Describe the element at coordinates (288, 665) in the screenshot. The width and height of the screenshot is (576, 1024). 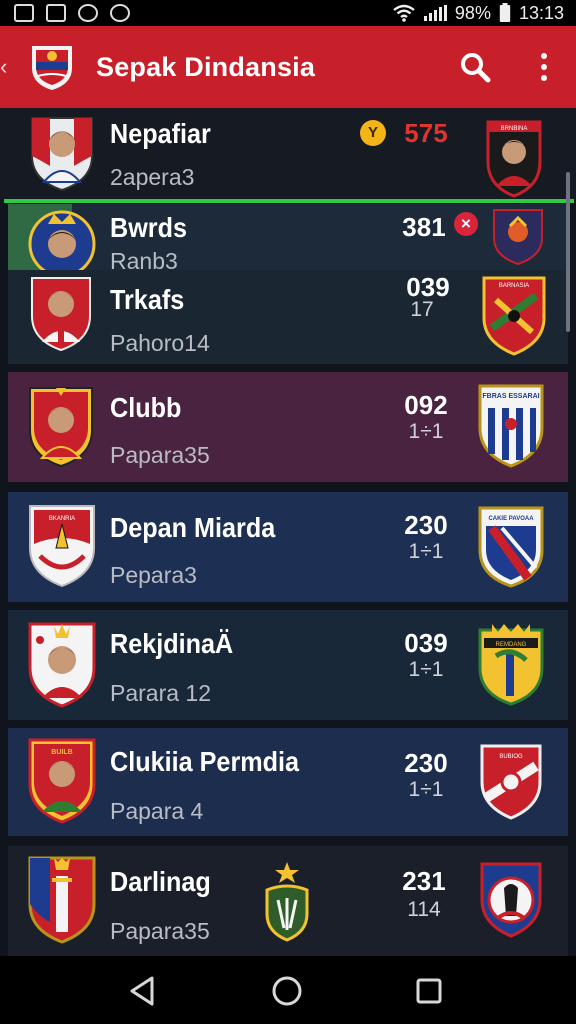
I see `list-item: RekjdinaÄ Parara 12 039 1÷1 REMDANG` at that location.